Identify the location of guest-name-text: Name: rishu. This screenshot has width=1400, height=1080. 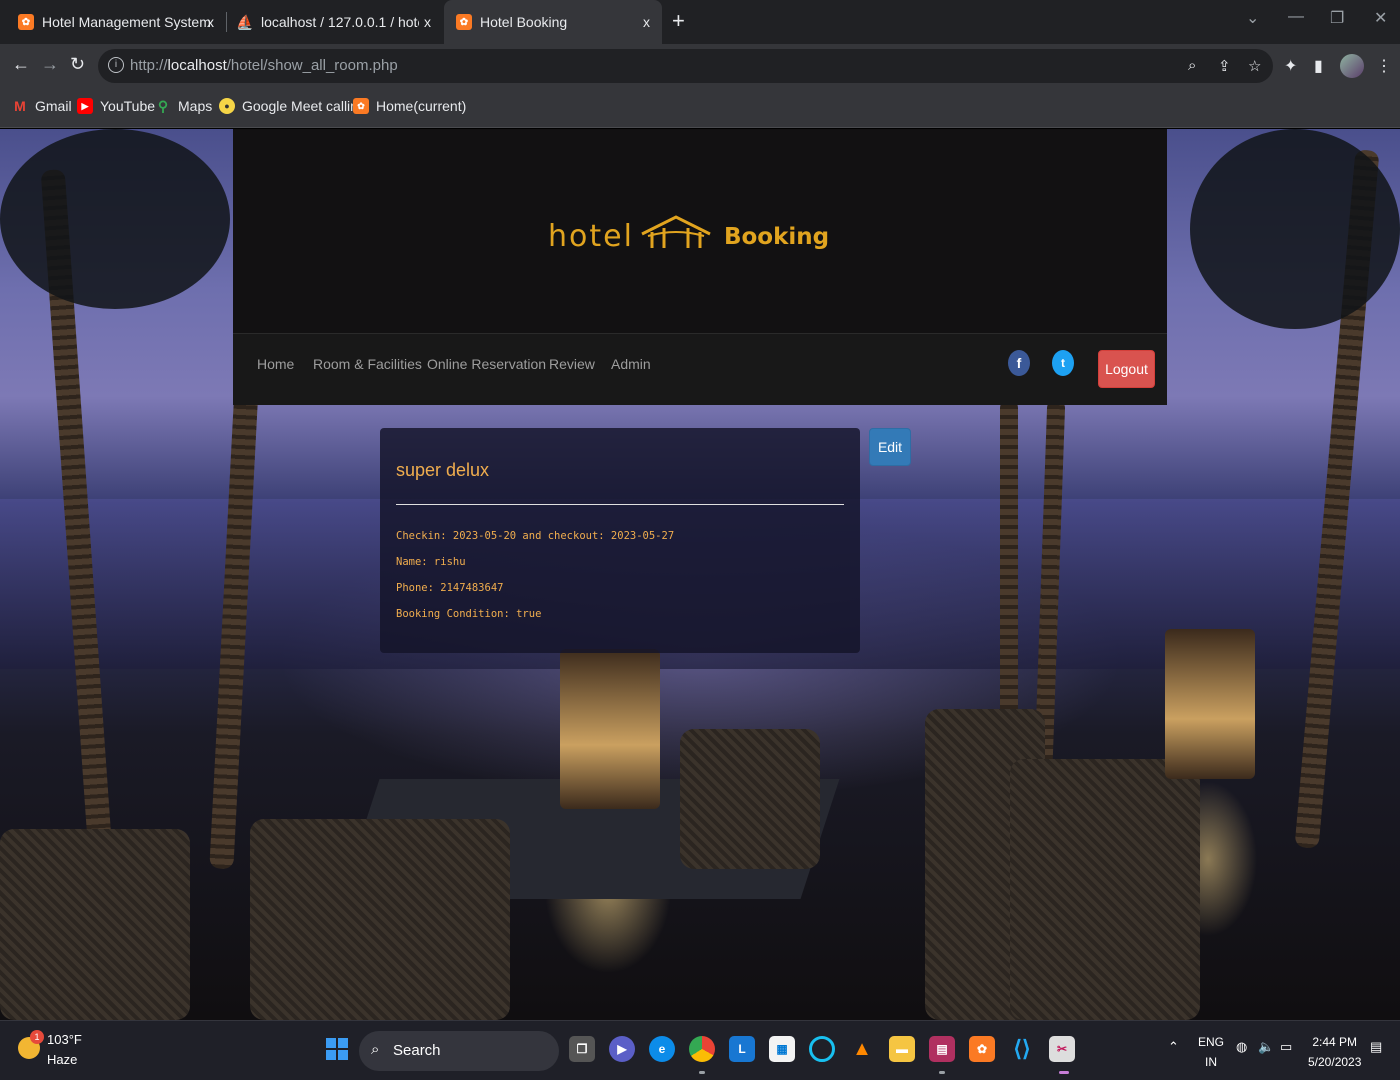
(431, 562).